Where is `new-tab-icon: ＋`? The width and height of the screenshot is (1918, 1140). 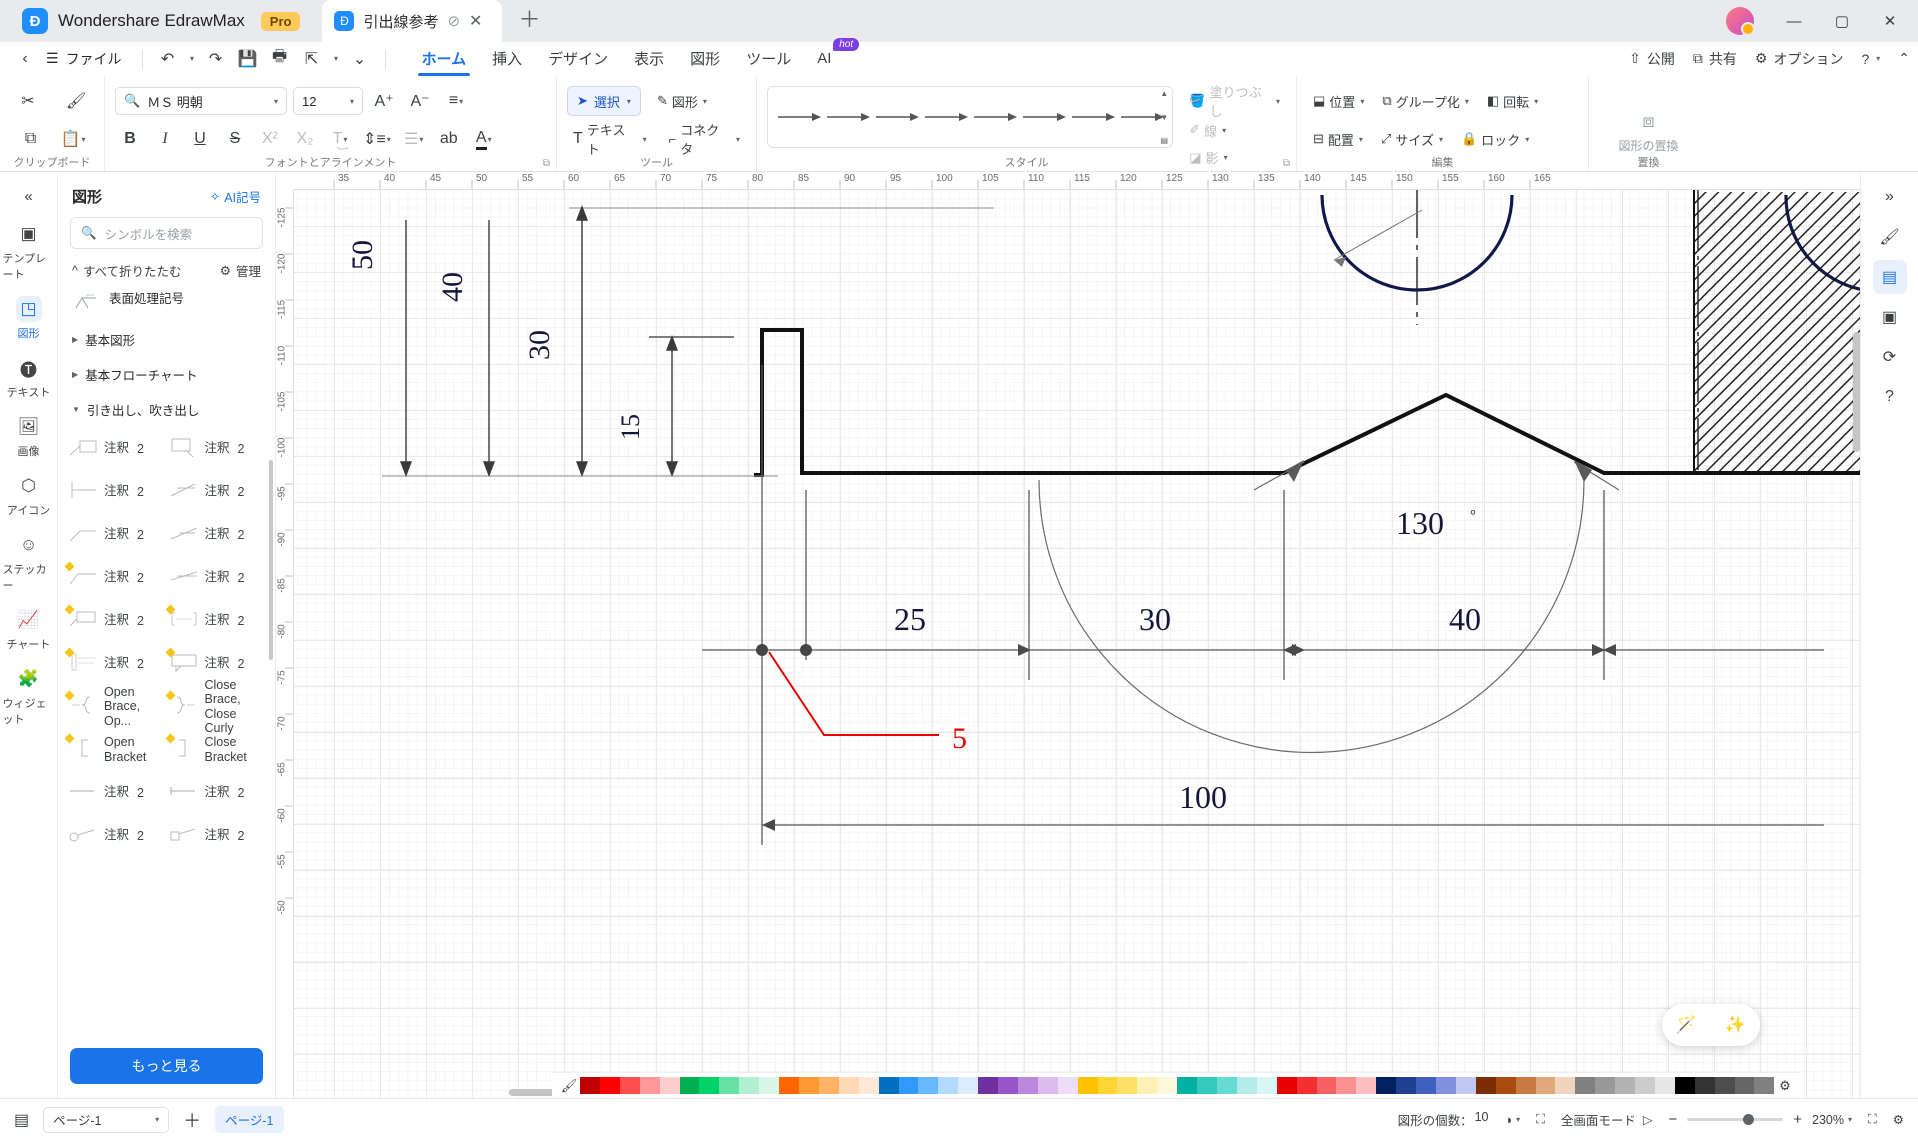 new-tab-icon: ＋ is located at coordinates (529, 21).